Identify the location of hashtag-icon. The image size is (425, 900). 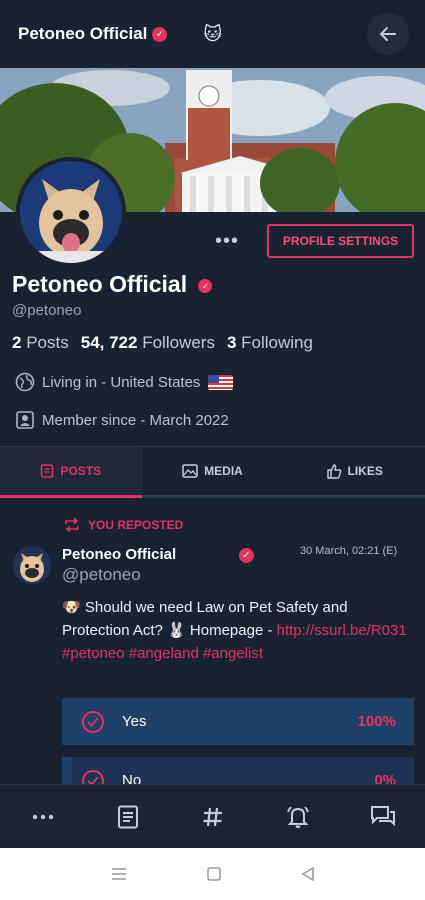
(213, 817).